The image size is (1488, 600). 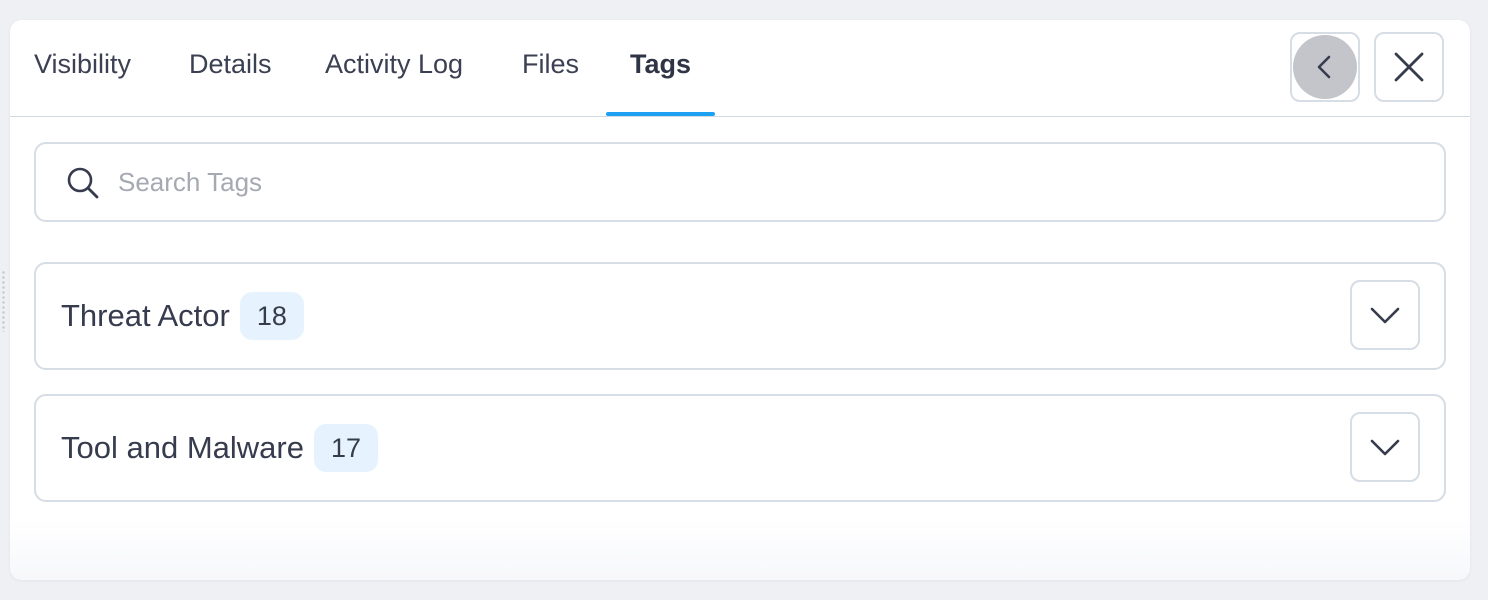 I want to click on back-button-circle, so click(x=1325, y=67).